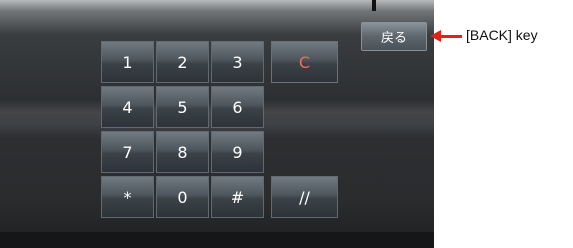  I want to click on key-7: 7, so click(127, 152).